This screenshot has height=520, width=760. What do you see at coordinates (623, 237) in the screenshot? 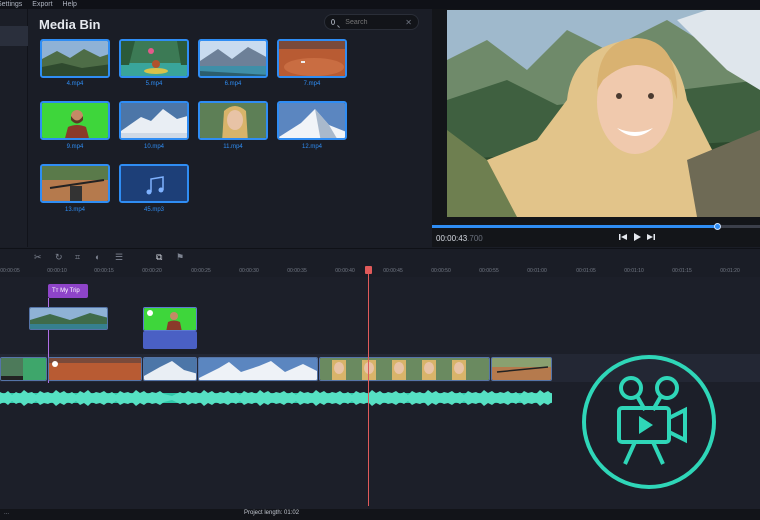
I see `skip-back-icon` at bounding box center [623, 237].